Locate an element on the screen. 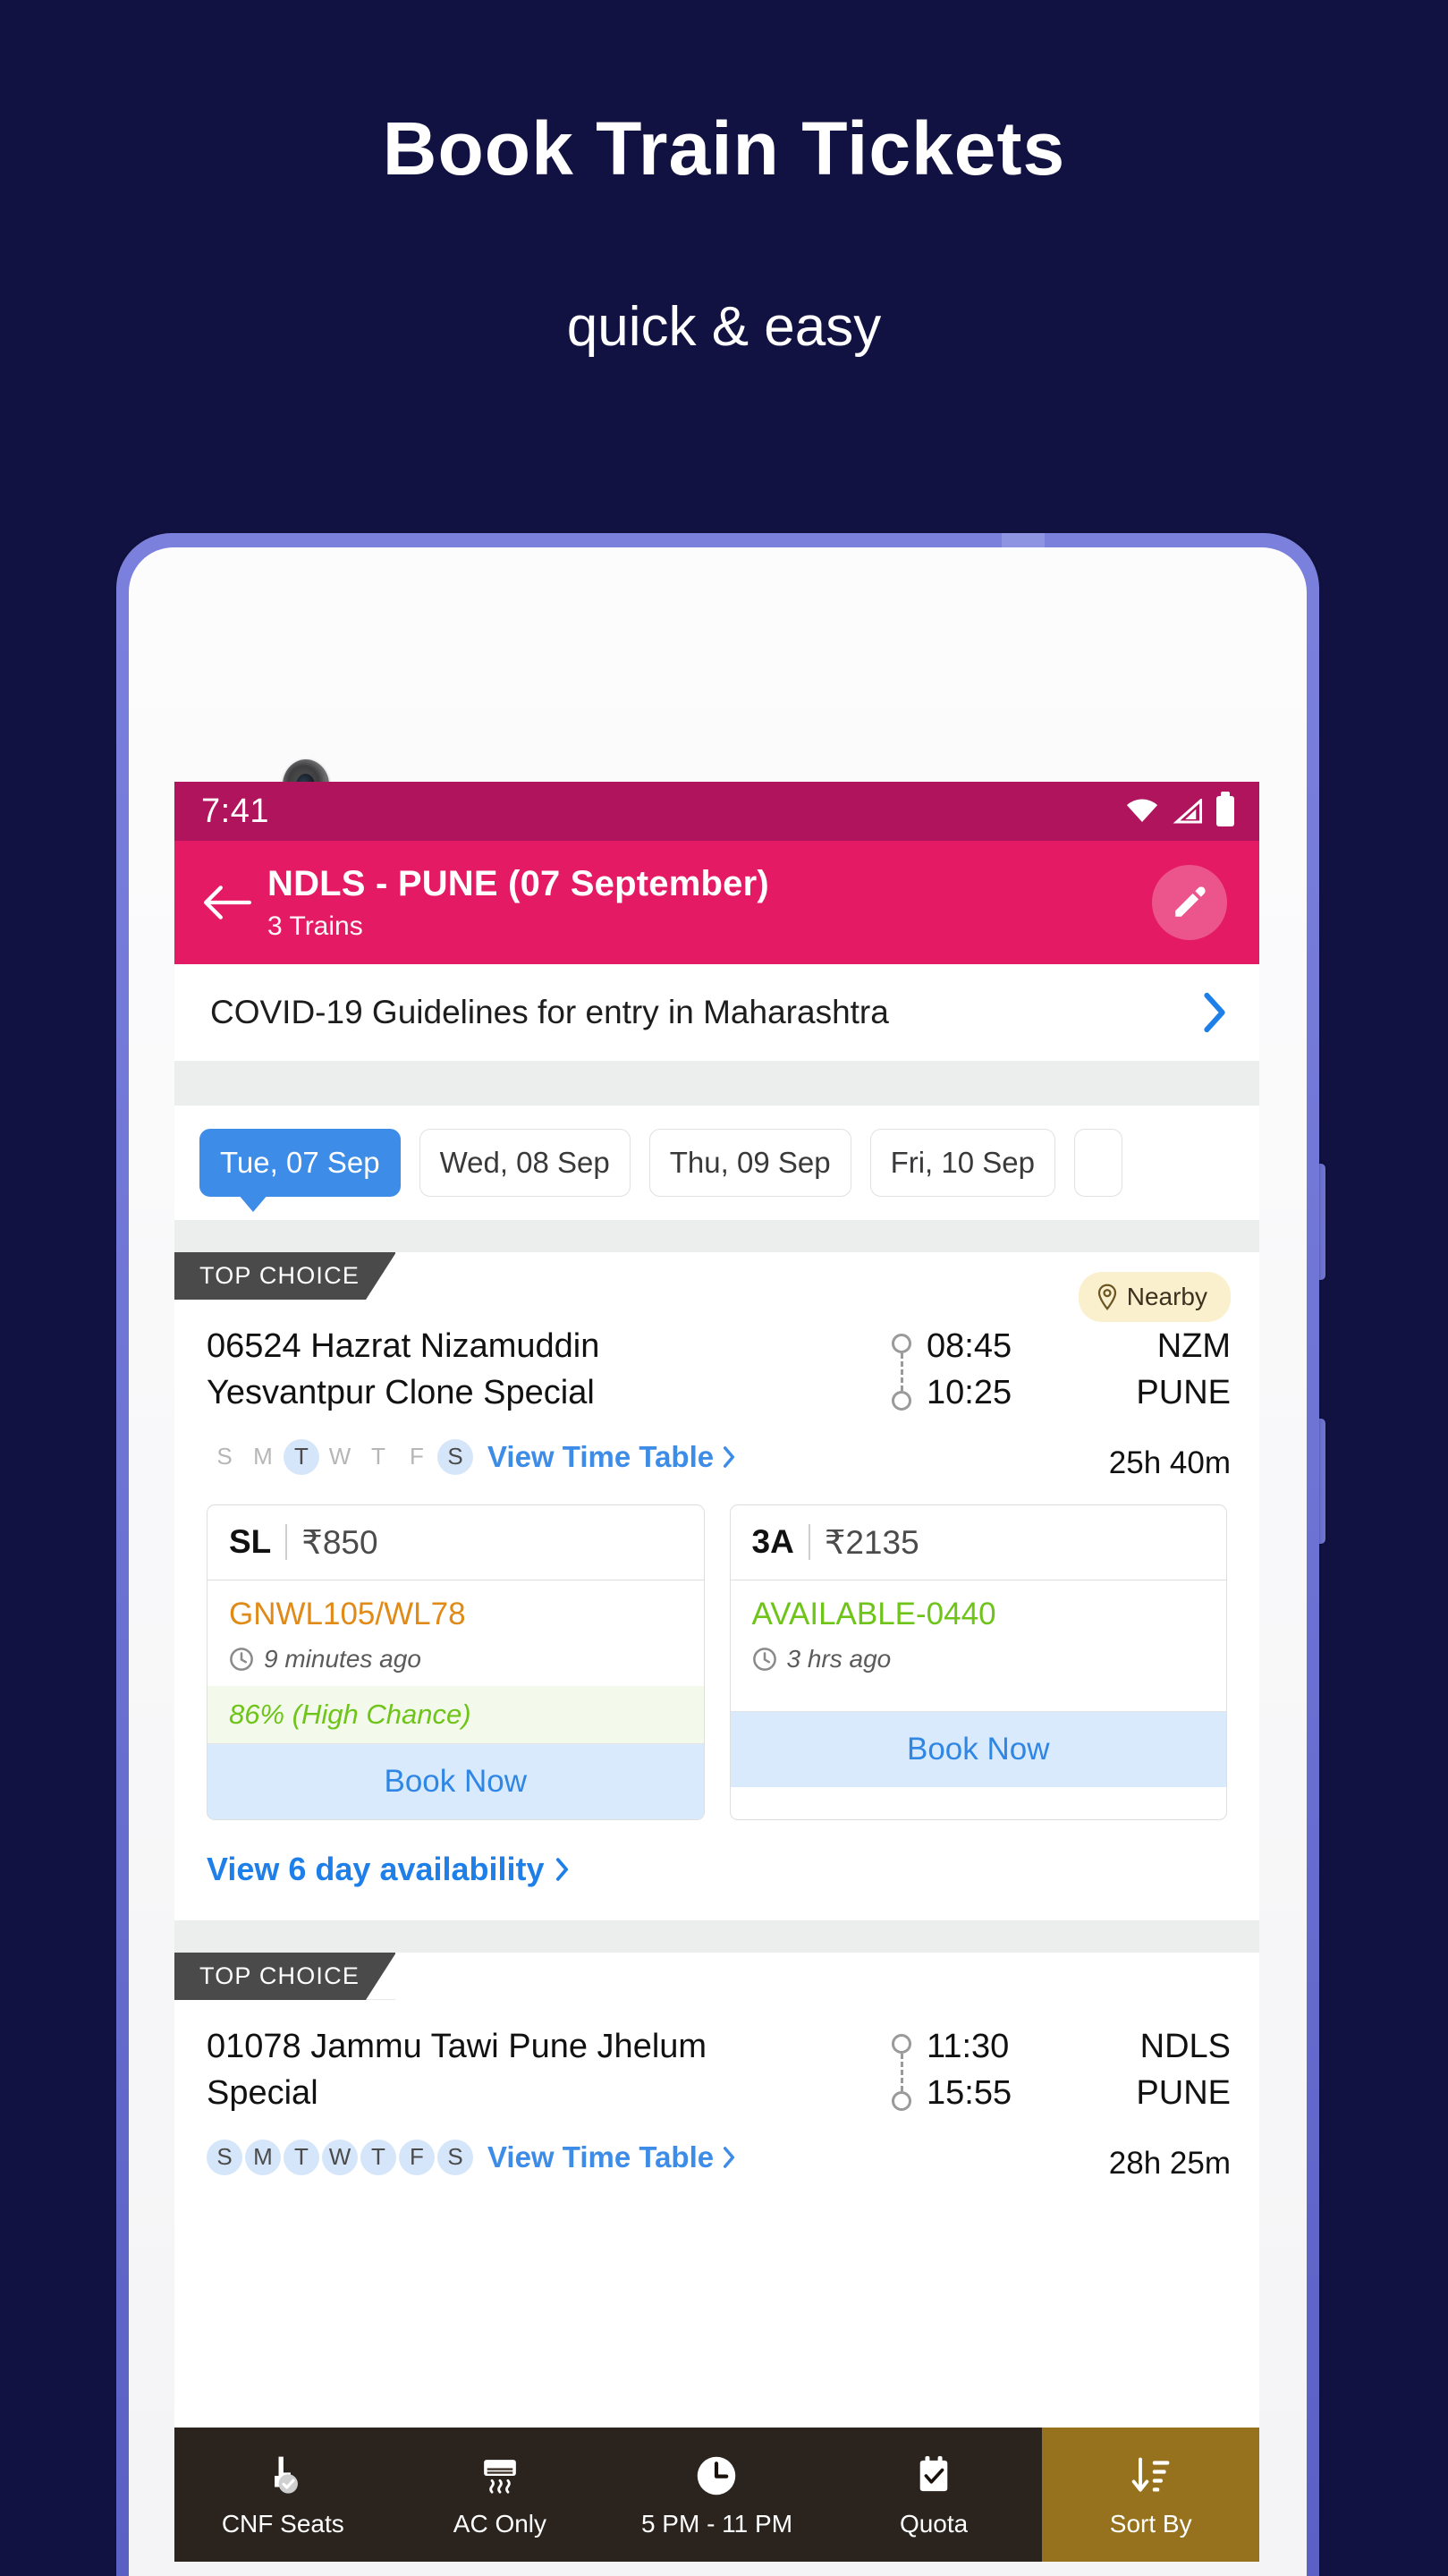  date-tab-4-partial is located at coordinates (1097, 1163).